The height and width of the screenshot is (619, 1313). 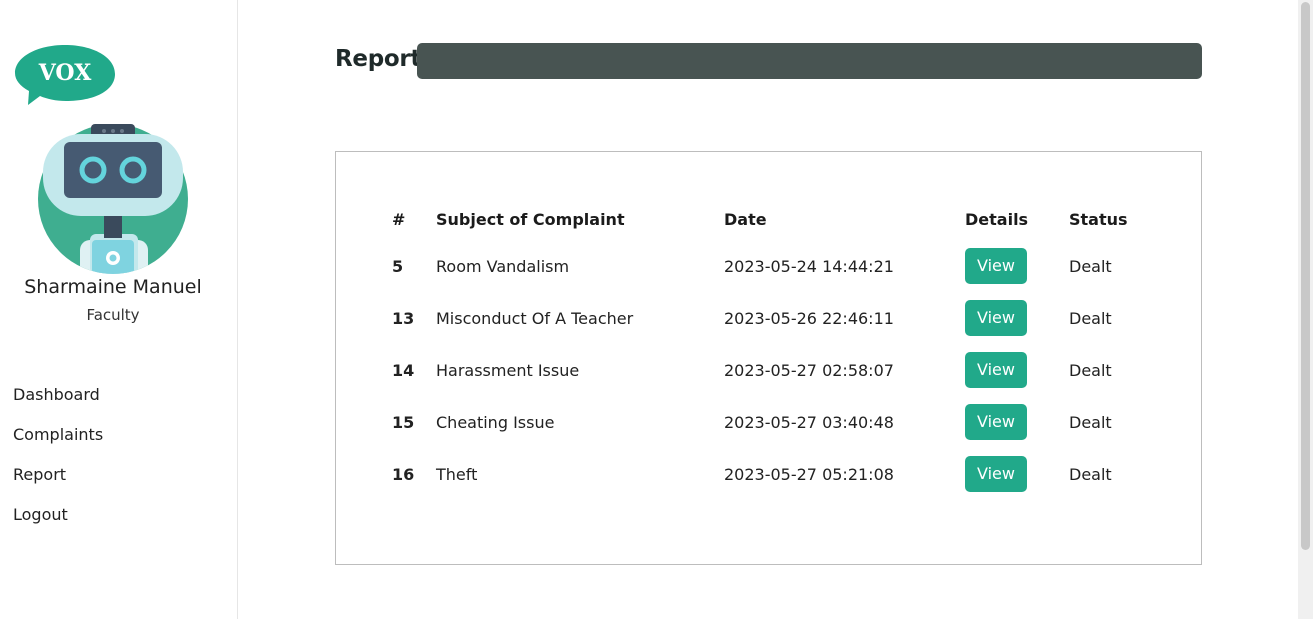 What do you see at coordinates (530, 219) in the screenshot?
I see `col-header-subject: Subject of Complaint` at bounding box center [530, 219].